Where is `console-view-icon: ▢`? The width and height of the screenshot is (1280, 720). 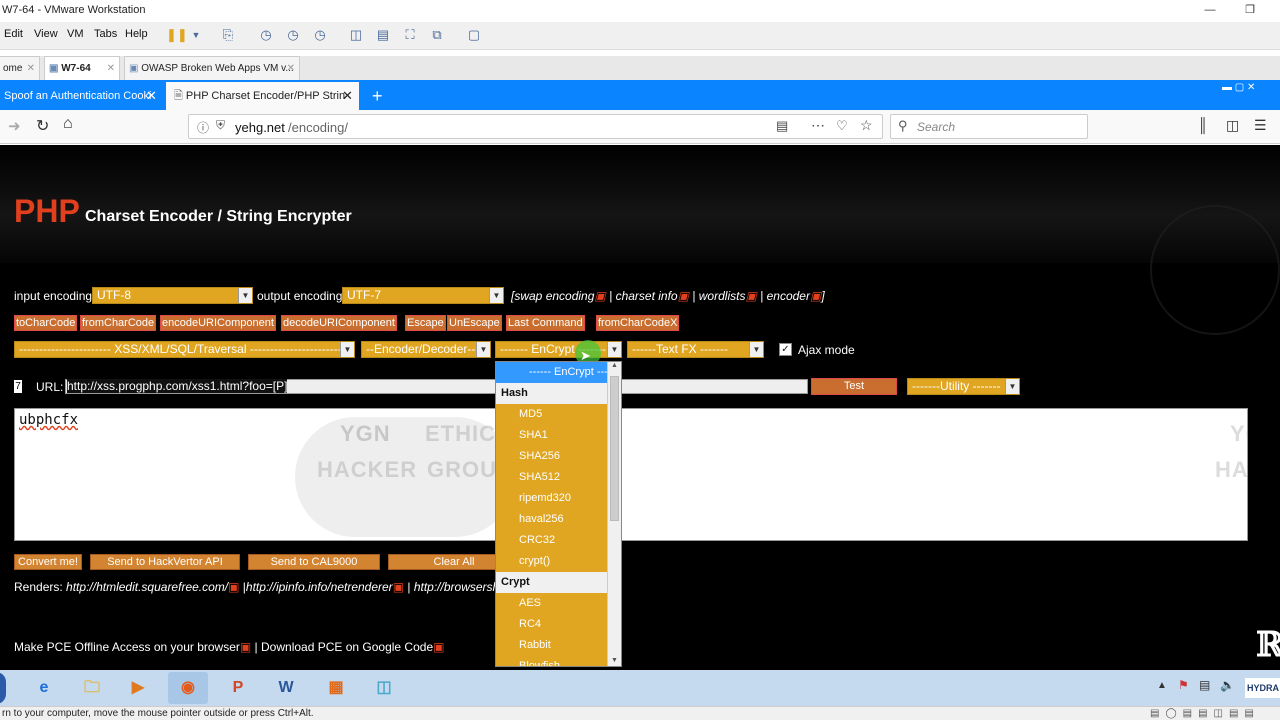 console-view-icon: ▢ is located at coordinates (474, 35).